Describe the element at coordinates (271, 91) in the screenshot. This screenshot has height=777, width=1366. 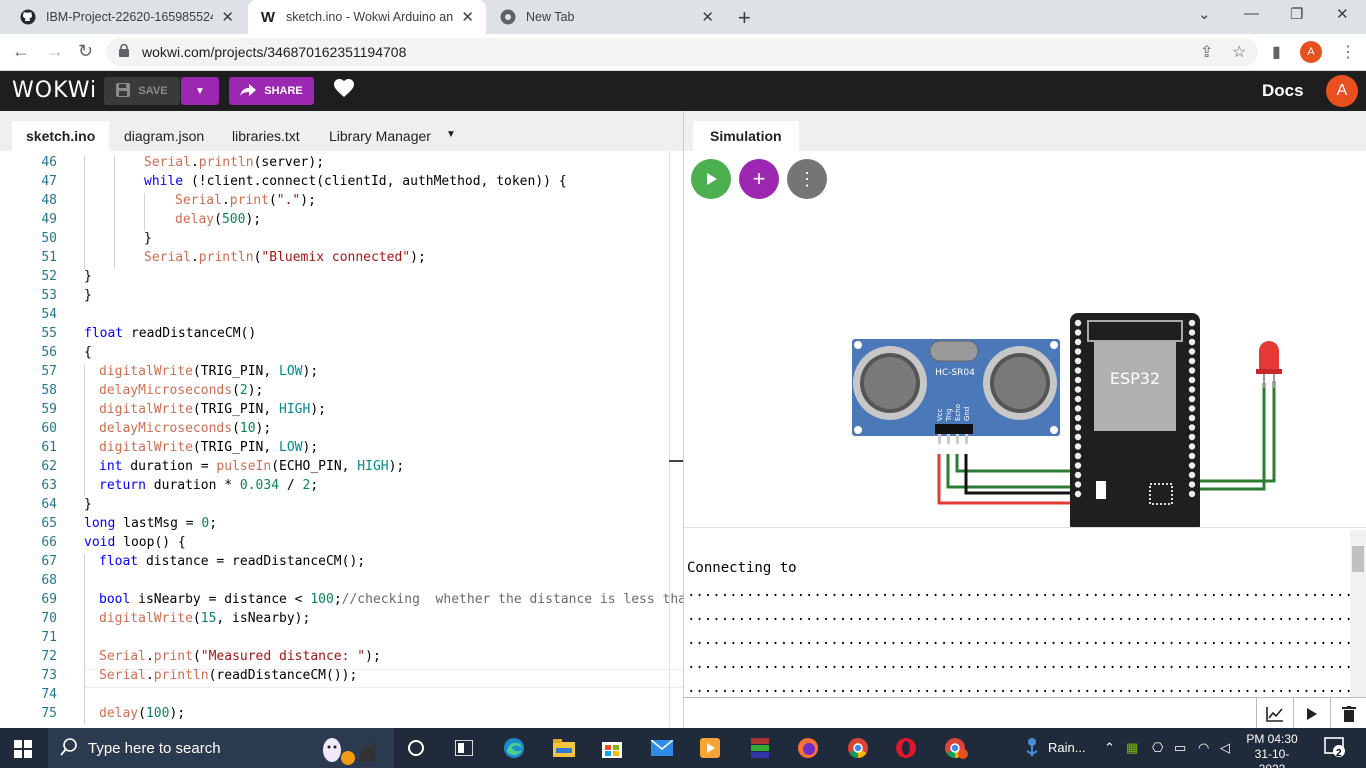
I see `share-button: SHARE` at that location.